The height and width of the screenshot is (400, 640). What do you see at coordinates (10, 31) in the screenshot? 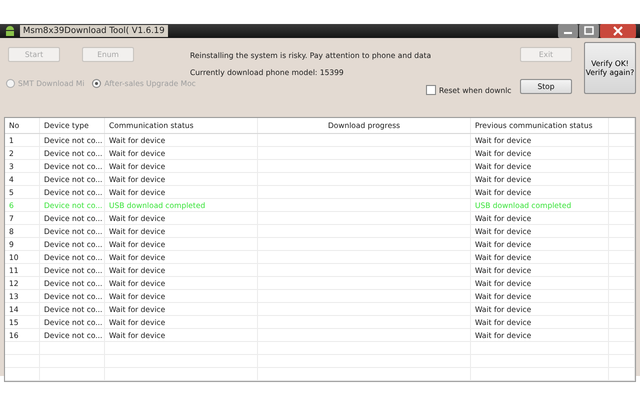
I see `android-icon` at bounding box center [10, 31].